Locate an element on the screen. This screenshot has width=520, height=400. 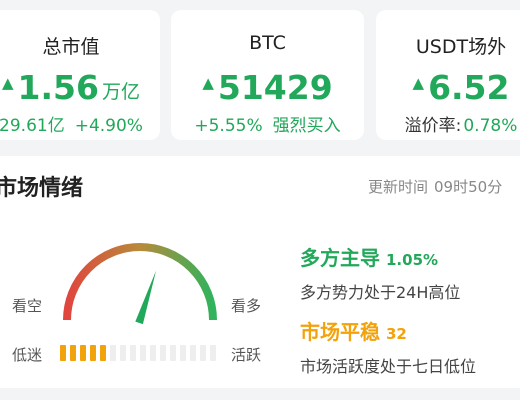
total-market-cap-card: 总市值 ▲ 1.56 万亿 29.61亿 +4.90% is located at coordinates (80, 75).